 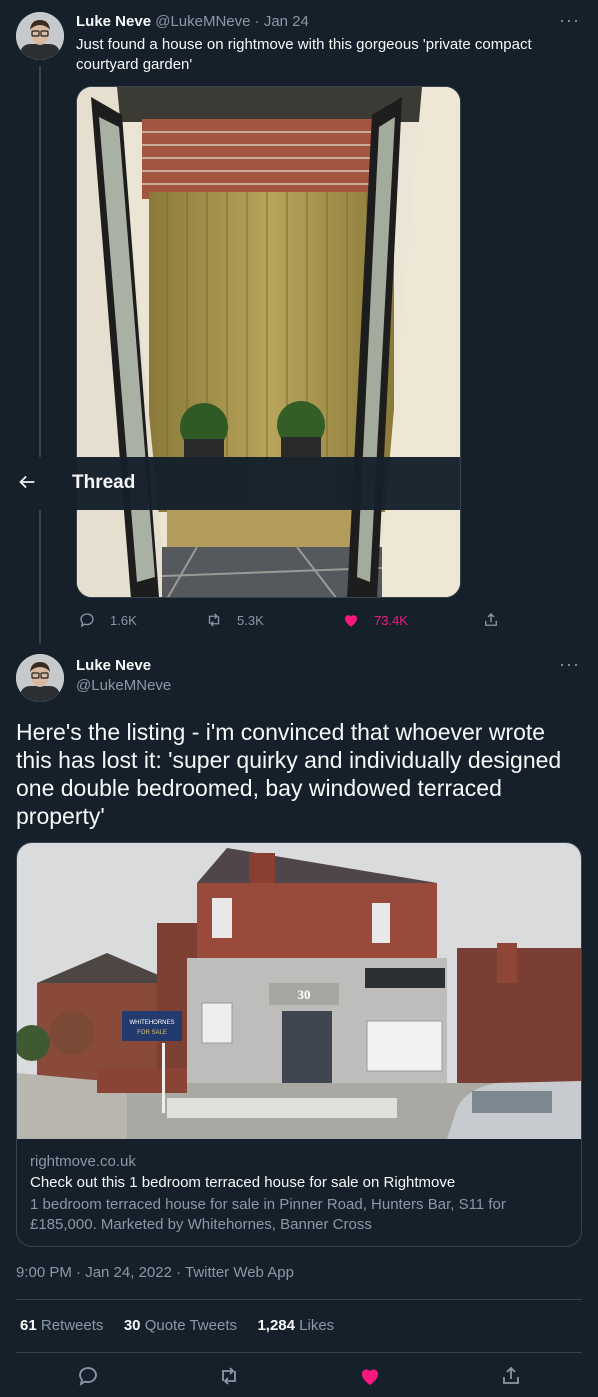 I want to click on retweet-button, so click(x=229, y=1376).